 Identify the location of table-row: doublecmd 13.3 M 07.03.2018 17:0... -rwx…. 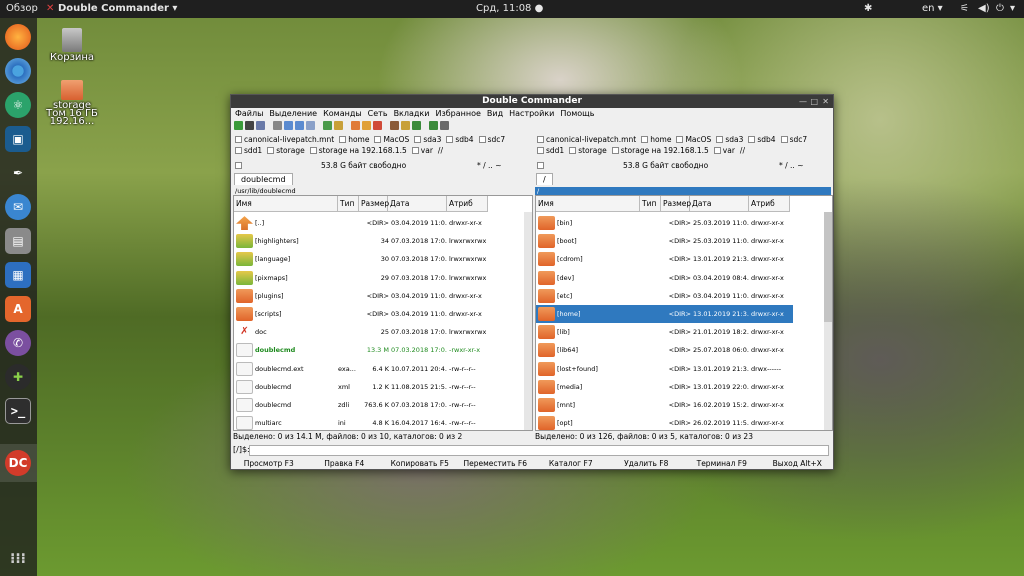
(362, 350).